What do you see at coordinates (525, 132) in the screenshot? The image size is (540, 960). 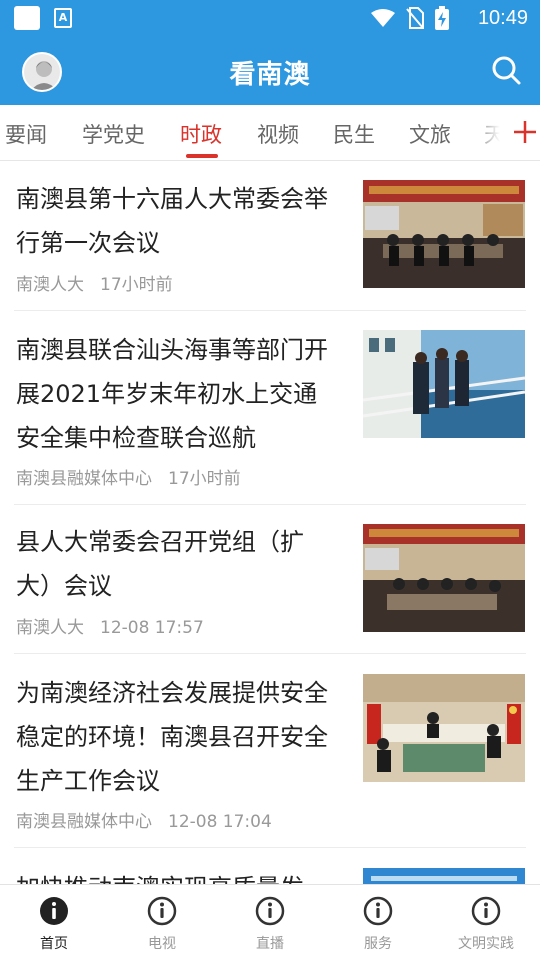 I see `plus-icon` at bounding box center [525, 132].